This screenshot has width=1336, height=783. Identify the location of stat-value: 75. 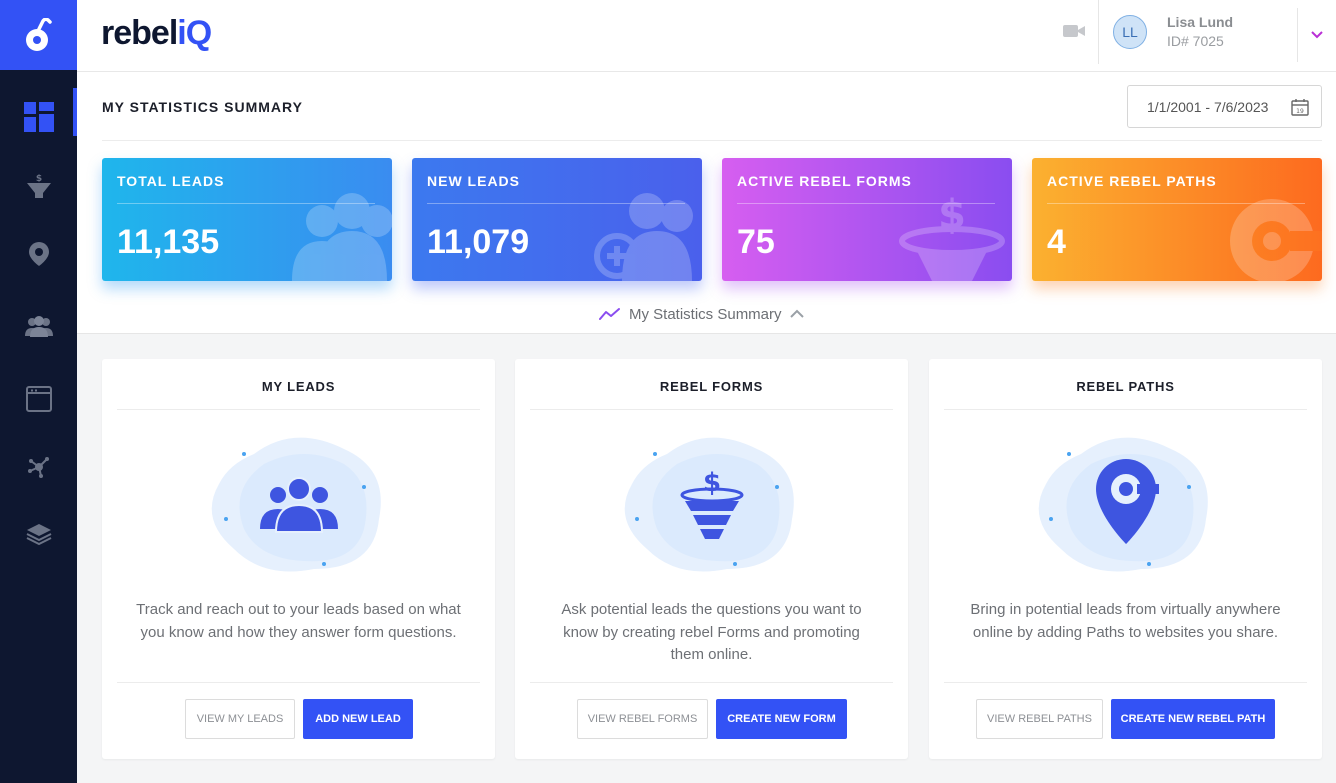
(756, 242).